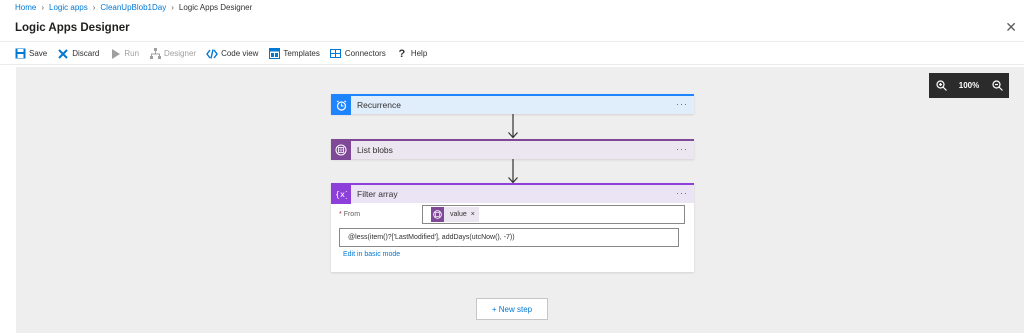  What do you see at coordinates (553, 214) in the screenshot?
I see `from-field: value ×` at bounding box center [553, 214].